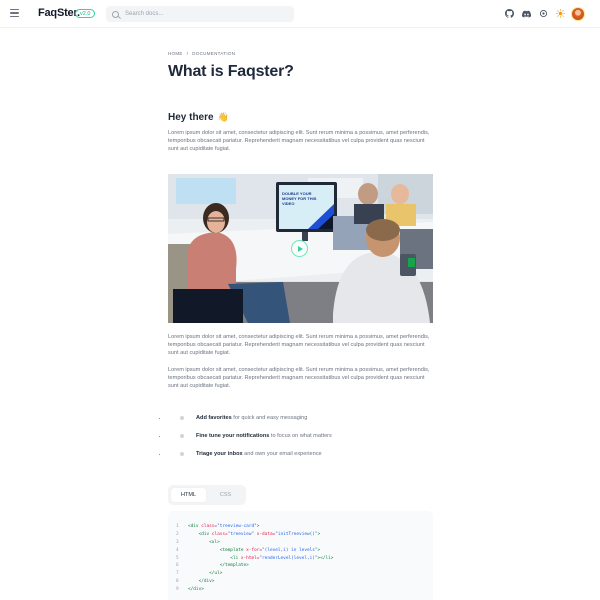 The height and width of the screenshot is (600, 600). I want to click on code-line: 7 </ul>, so click(304, 575).